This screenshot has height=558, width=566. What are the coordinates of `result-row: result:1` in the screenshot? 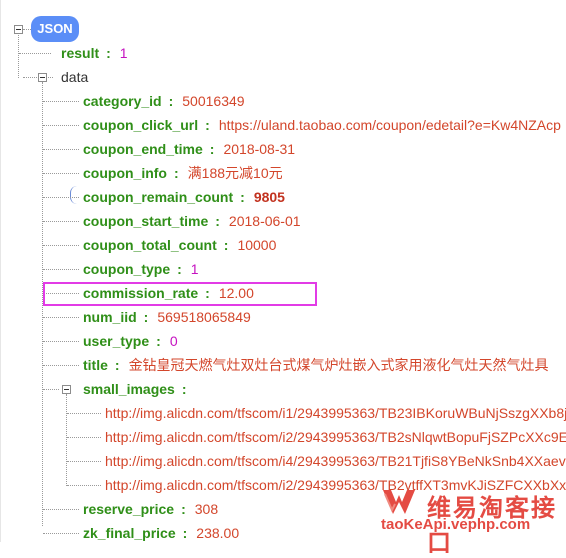 It's located at (94, 53).